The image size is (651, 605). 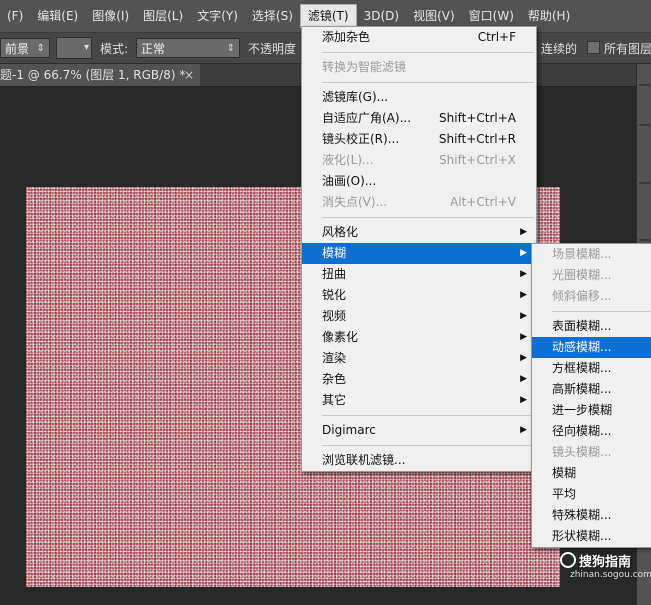 What do you see at coordinates (272, 49) in the screenshot?
I see `opacity-label: 不透明度` at bounding box center [272, 49].